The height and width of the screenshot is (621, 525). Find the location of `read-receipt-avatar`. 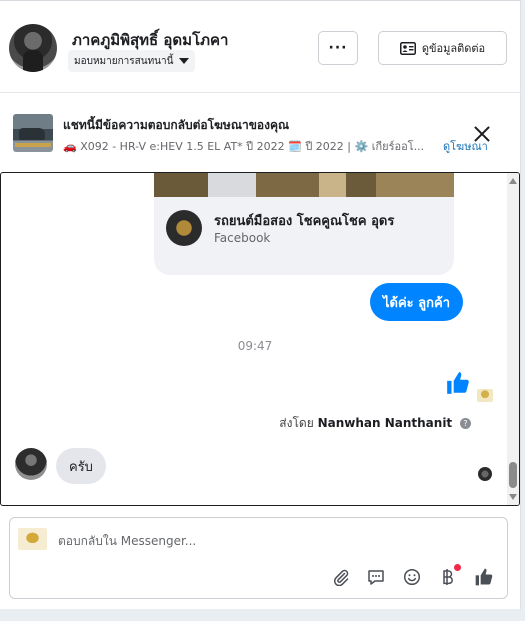

read-receipt-avatar is located at coordinates (485, 474).